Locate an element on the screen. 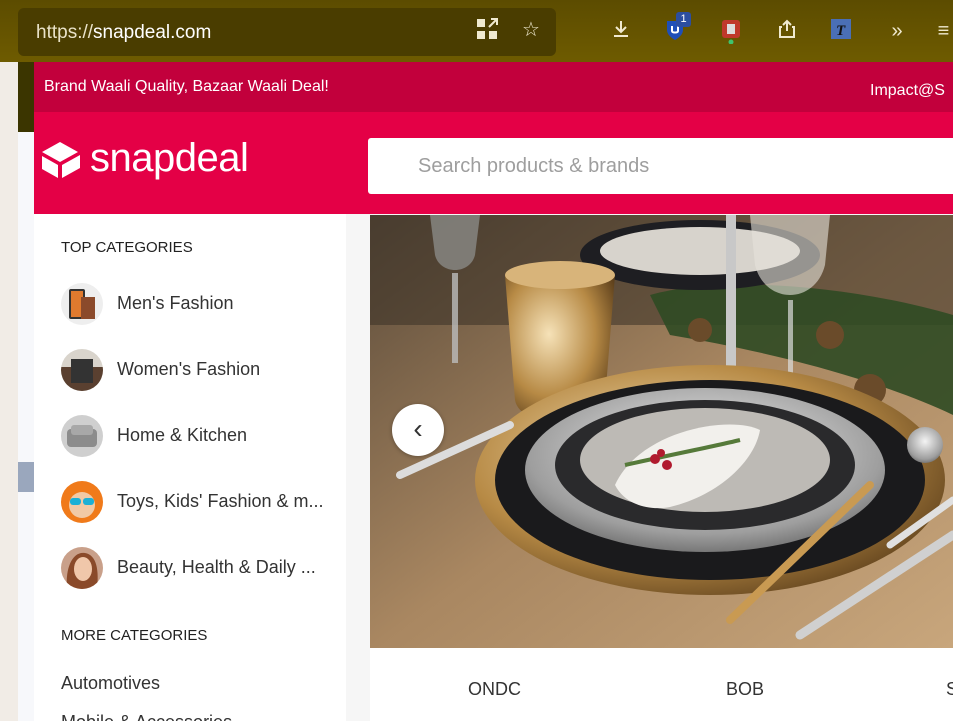 Image resolution: width=953 pixels, height=721 pixels. category-mens-fashion: Men's Fashion is located at coordinates (201, 305).